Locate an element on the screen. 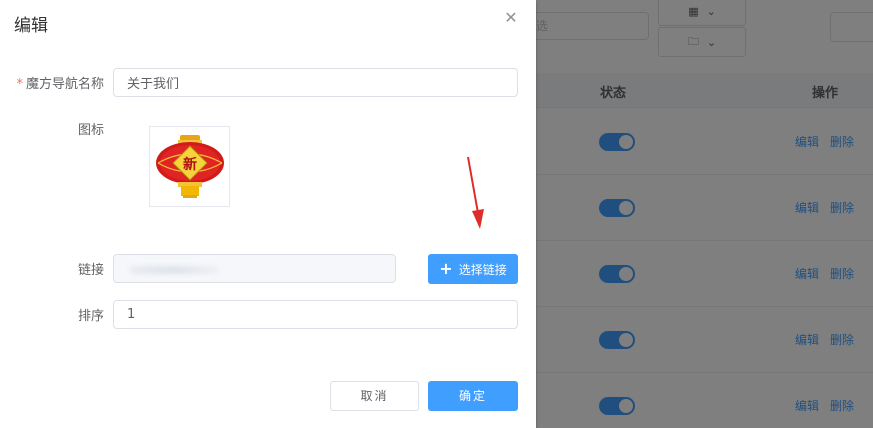 The width and height of the screenshot is (873, 428). sort-input is located at coordinates (315, 314).